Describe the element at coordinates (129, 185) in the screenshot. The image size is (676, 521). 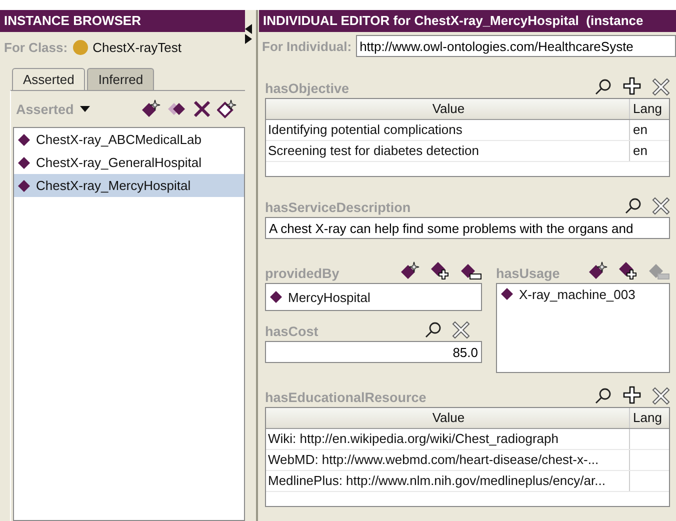
I see `instance-item: ChestX-ray_MercyHospital` at that location.